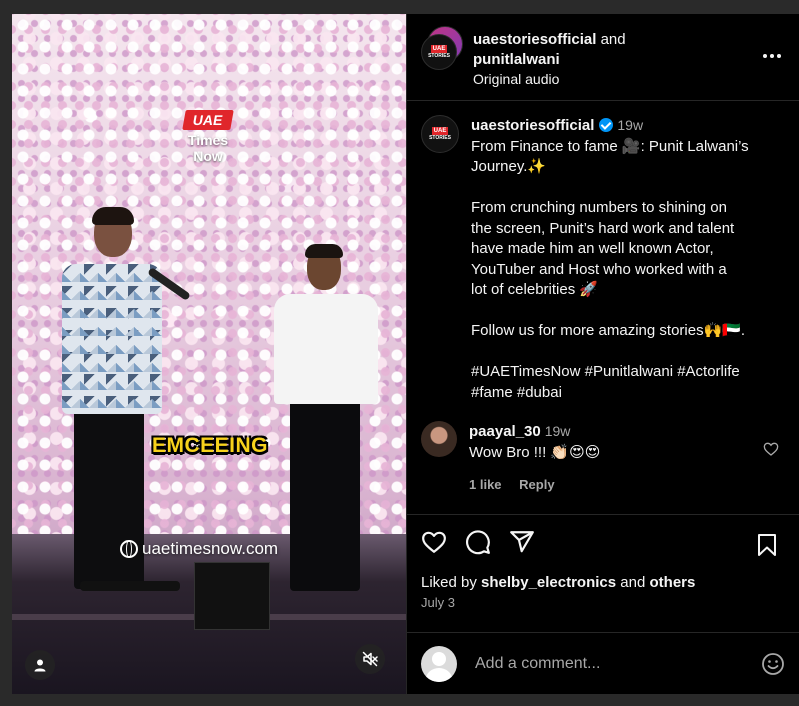  I want to click on collab-avatars: UAE STORIES, so click(442, 48).